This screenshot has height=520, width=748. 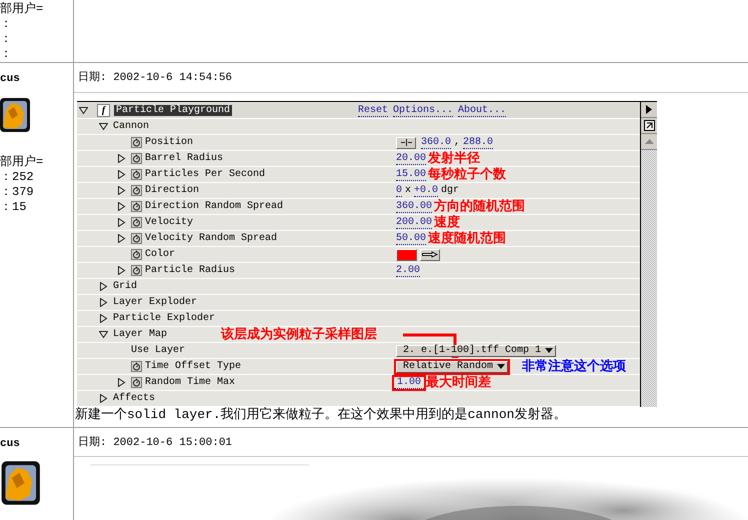 I want to click on property-label: Time Offset Type, so click(x=193, y=366).